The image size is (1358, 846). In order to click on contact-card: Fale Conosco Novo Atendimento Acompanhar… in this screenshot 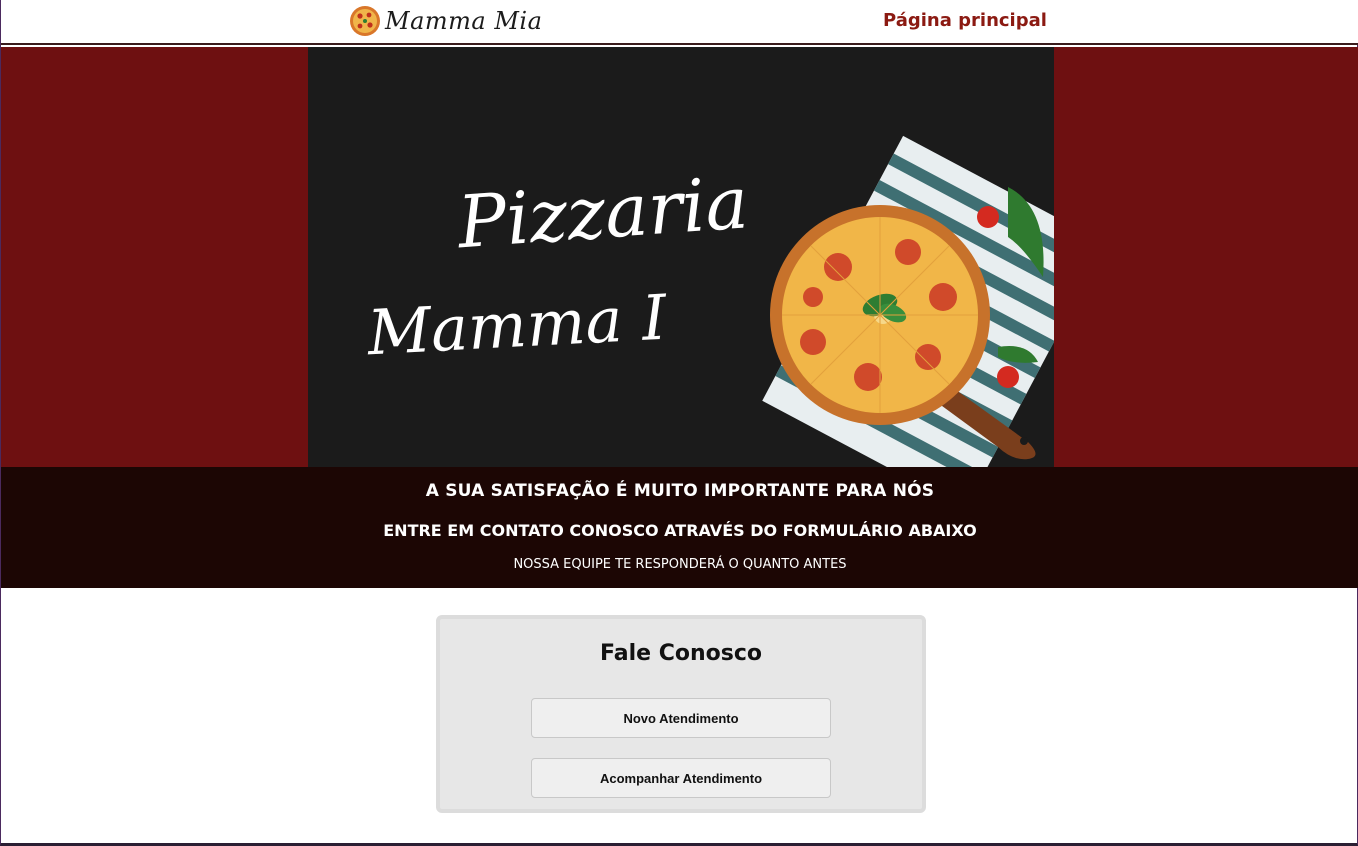, I will do `click(681, 714)`.